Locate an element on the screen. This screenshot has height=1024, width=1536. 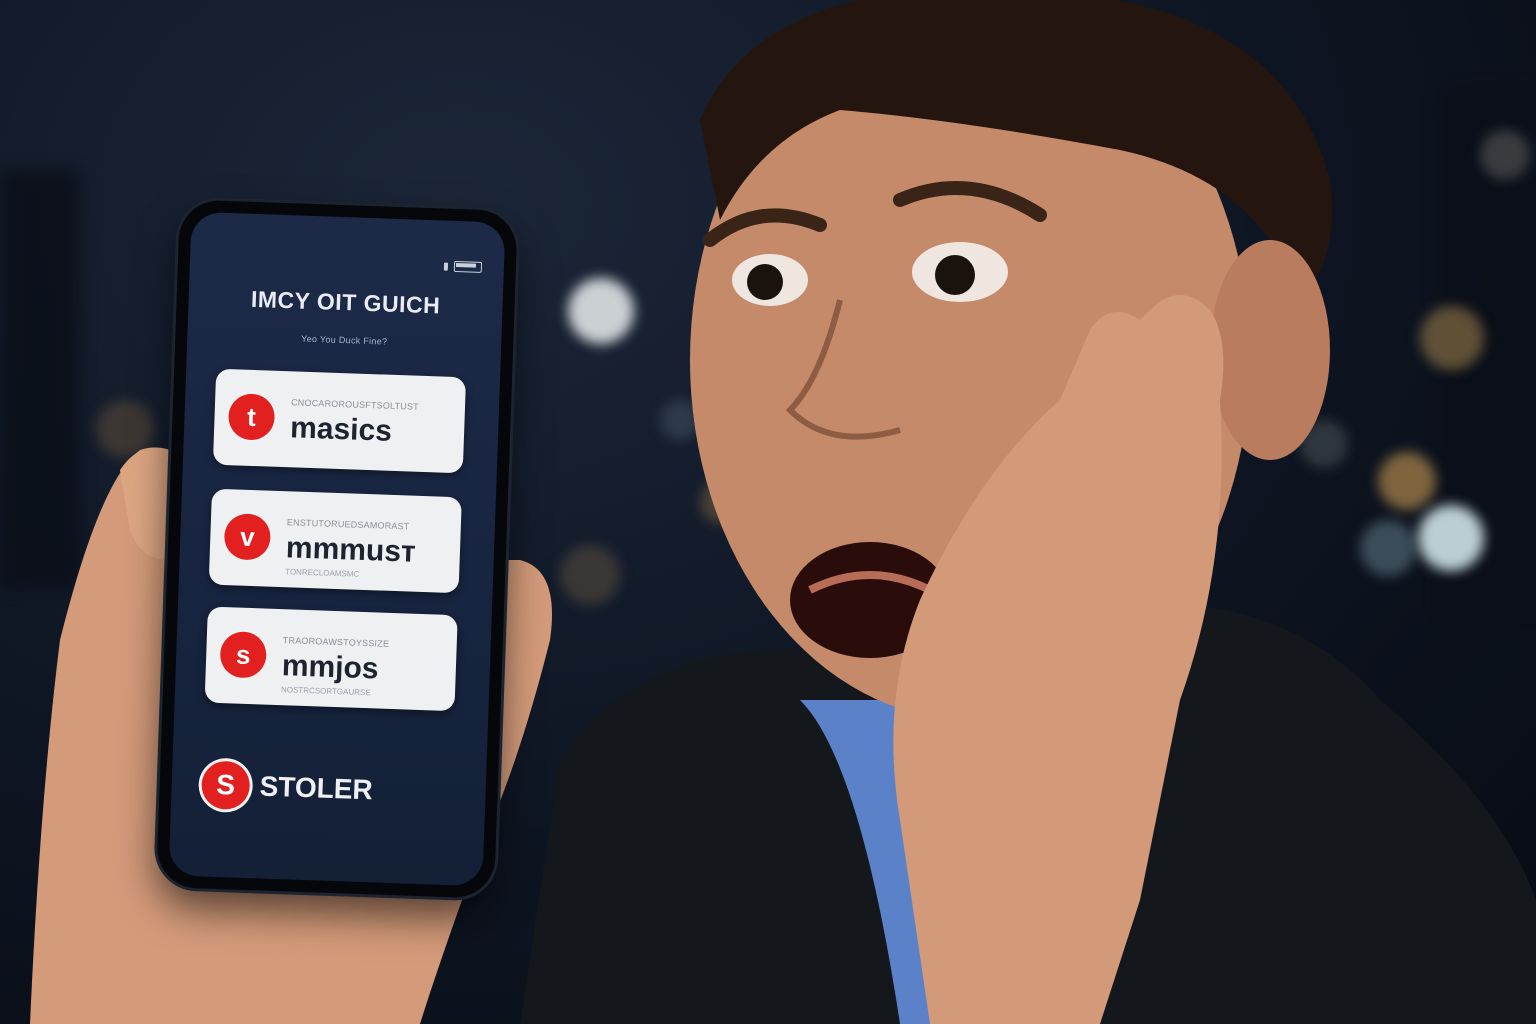
card-label: mmmusт is located at coordinates (351, 550).